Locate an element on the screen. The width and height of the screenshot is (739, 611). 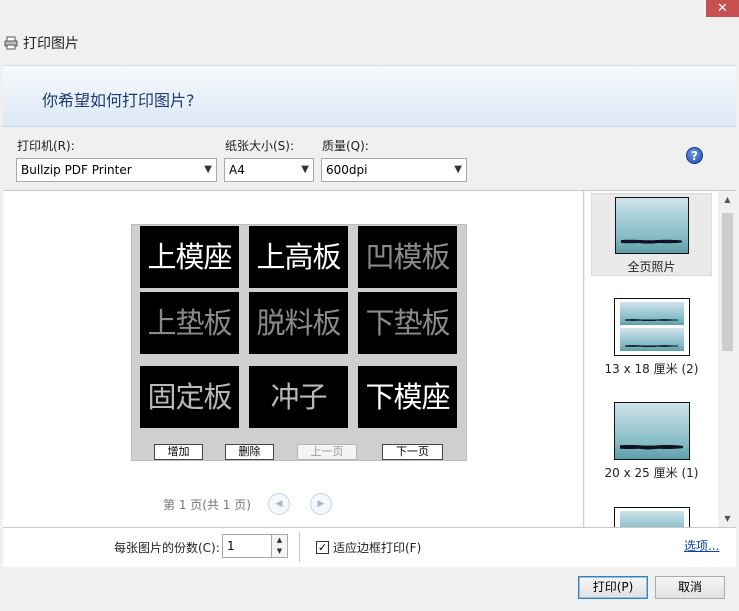
copies-input: 1 is located at coordinates (247, 546).